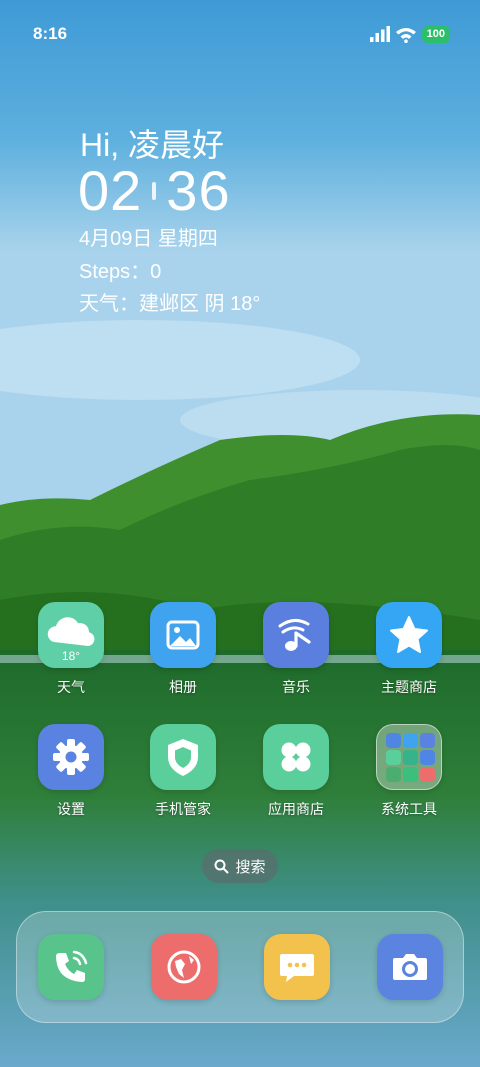 The height and width of the screenshot is (1067, 480). I want to click on app-theme-store: 主题商店, so click(409, 649).